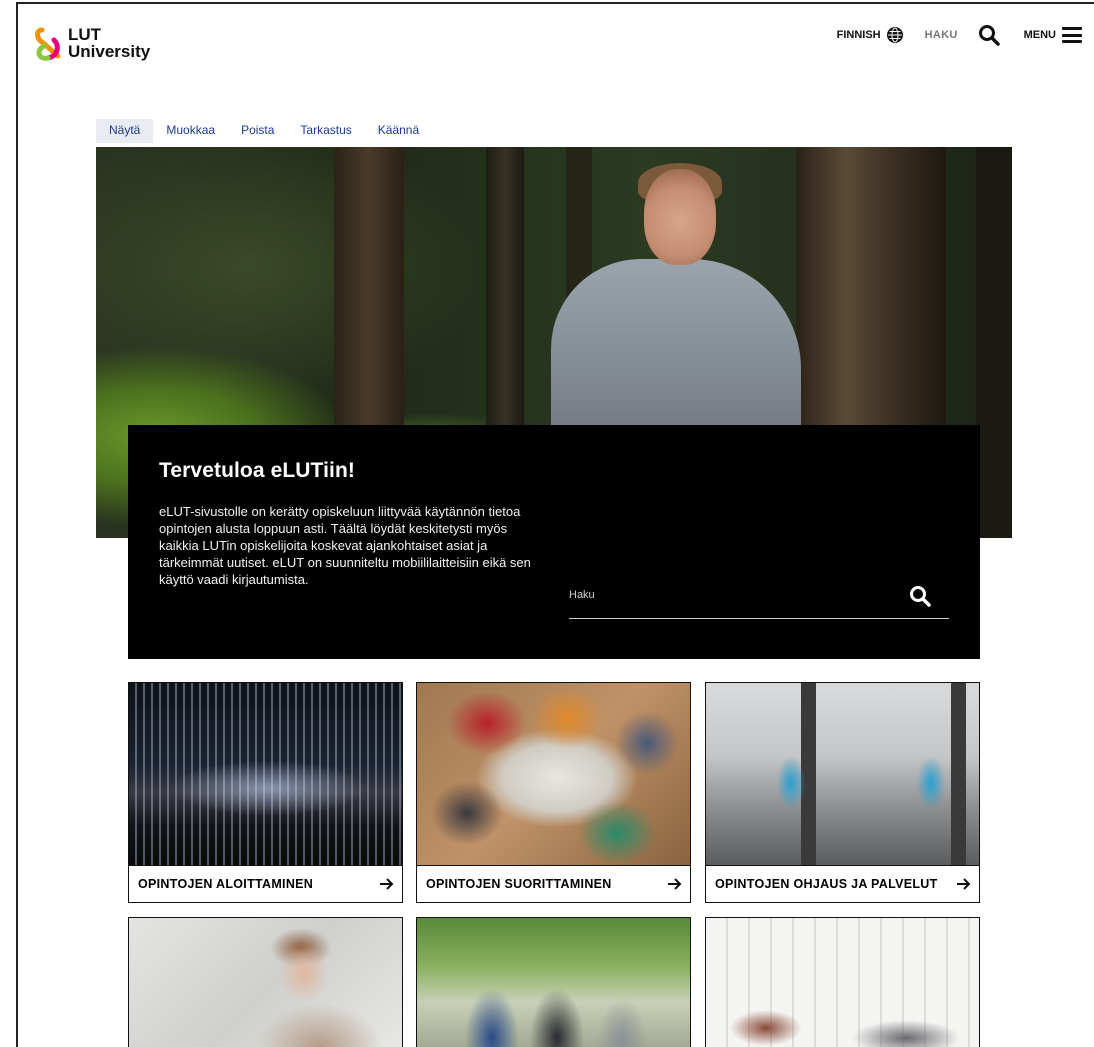 Image resolution: width=1094 pixels, height=1047 pixels. What do you see at coordinates (729, 595) in the screenshot?
I see `search-input` at bounding box center [729, 595].